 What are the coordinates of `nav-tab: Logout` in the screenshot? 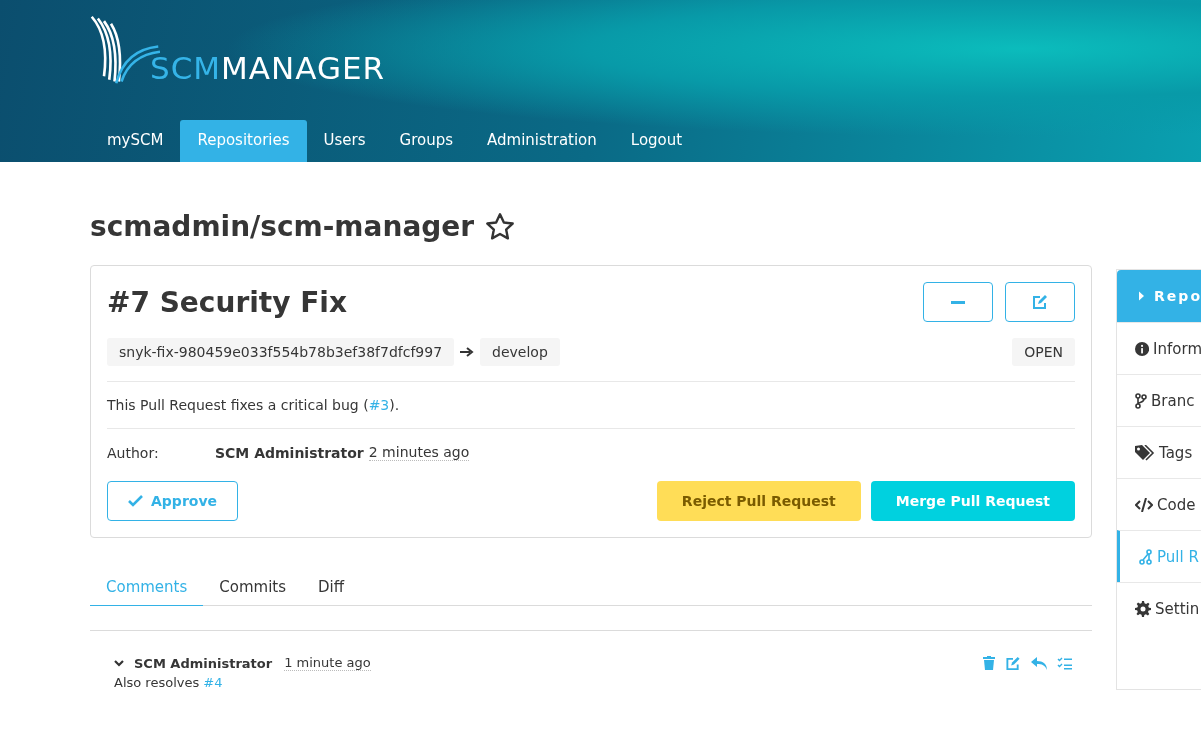 It's located at (656, 141).